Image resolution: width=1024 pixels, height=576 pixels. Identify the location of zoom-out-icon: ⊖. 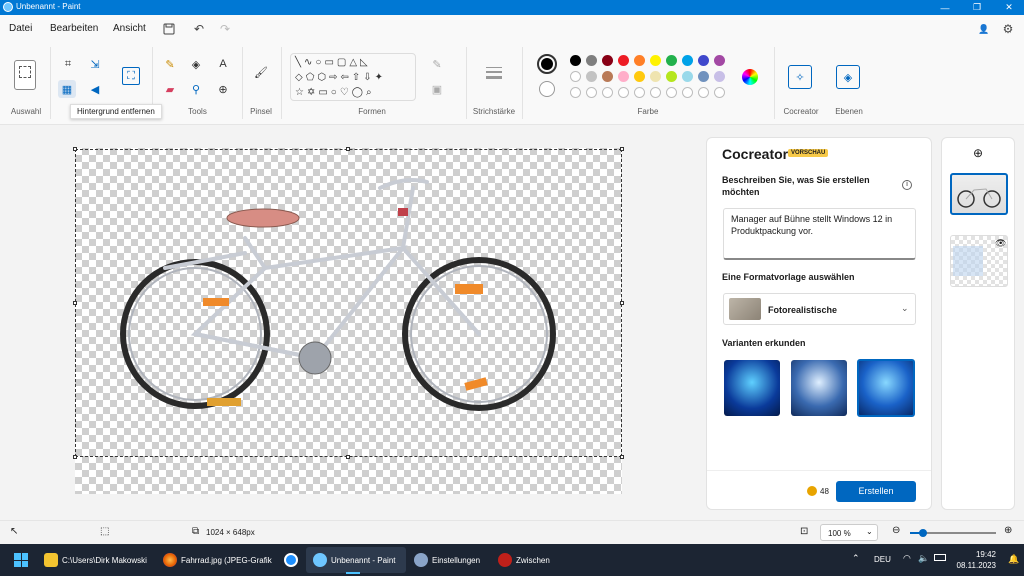
(896, 530).